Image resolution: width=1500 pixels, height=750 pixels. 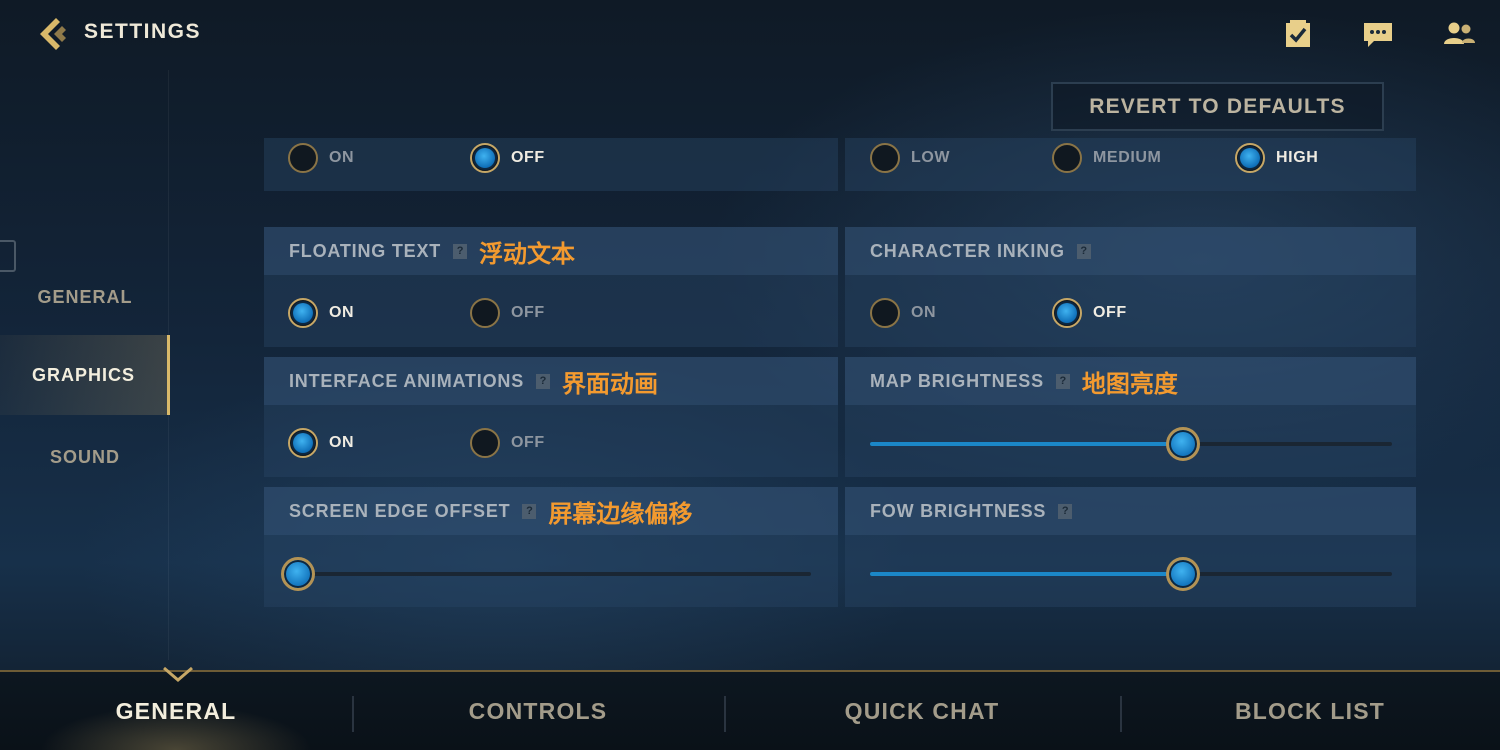 What do you see at coordinates (551, 381) in the screenshot?
I see `setting-header: INTERFACE ANIMATIONS ? 界面动画` at bounding box center [551, 381].